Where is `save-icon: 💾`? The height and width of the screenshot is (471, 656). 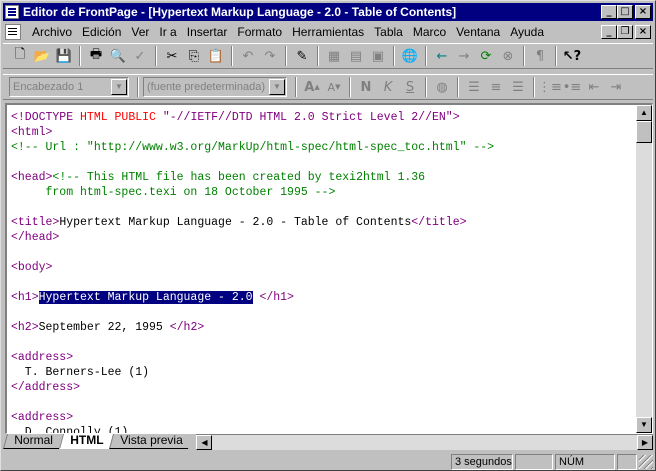
save-icon: 💾 is located at coordinates (64, 56).